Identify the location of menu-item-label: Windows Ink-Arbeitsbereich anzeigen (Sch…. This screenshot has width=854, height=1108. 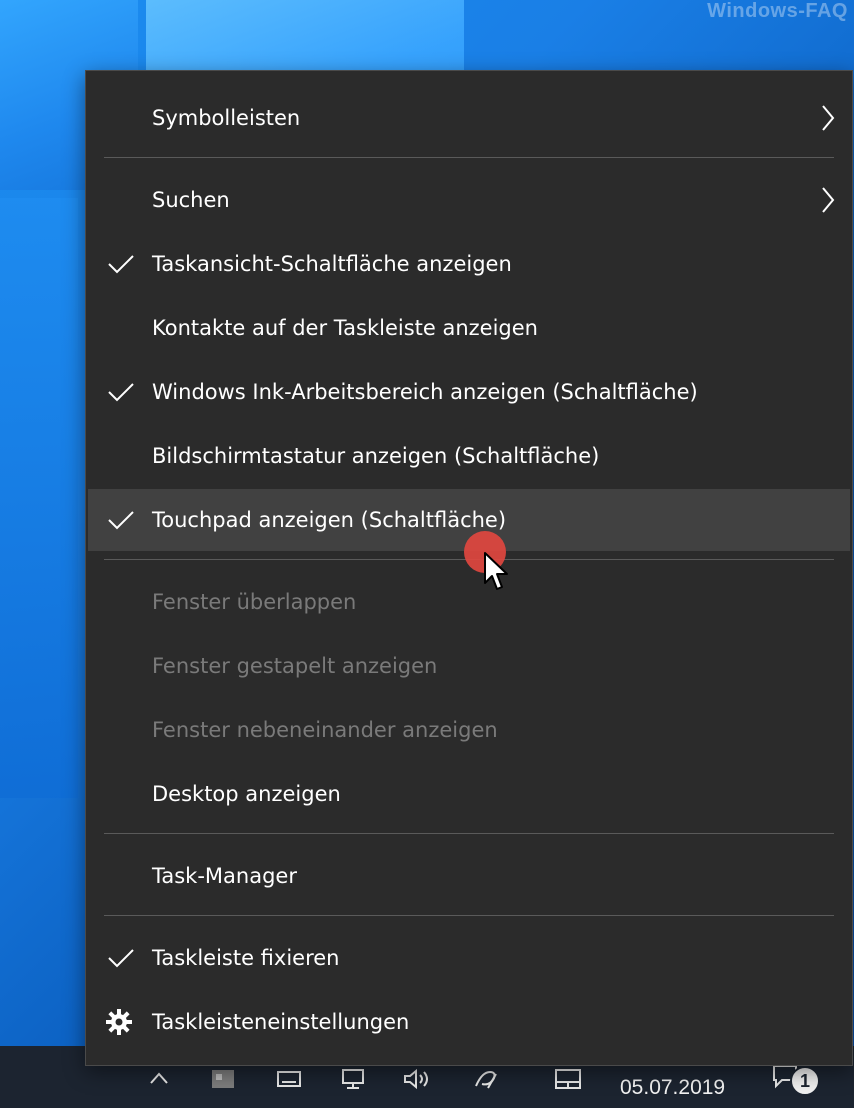
(425, 392).